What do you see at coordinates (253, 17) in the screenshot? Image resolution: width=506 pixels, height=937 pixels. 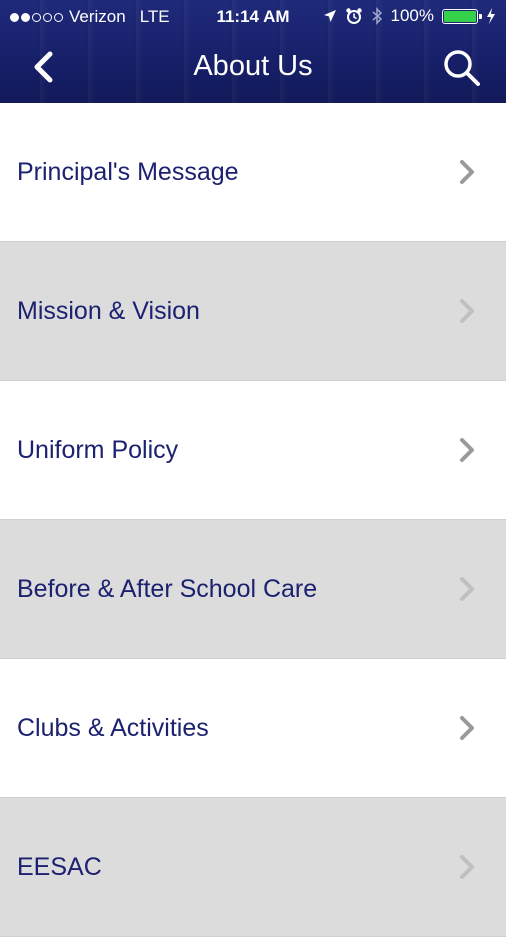 I see `status-bar: Verizon LTE 11:14 AM 100%` at bounding box center [253, 17].